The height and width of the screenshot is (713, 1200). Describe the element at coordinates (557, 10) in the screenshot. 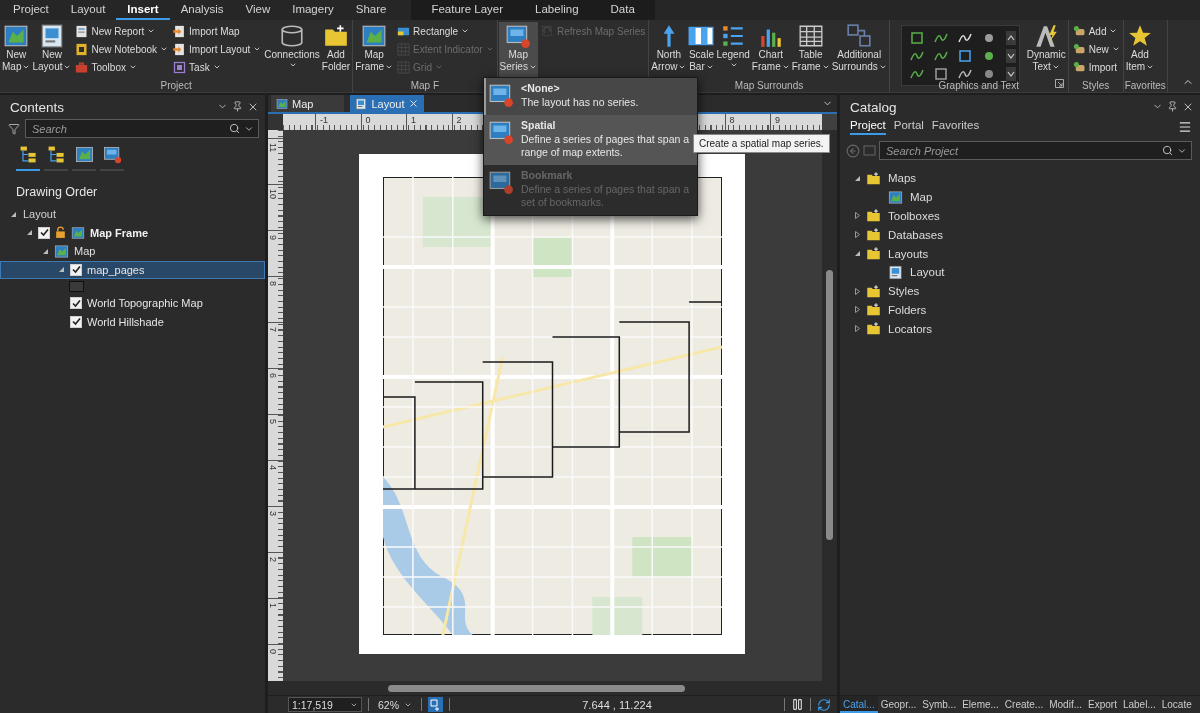

I see `ribbon-tab: Labeling` at that location.